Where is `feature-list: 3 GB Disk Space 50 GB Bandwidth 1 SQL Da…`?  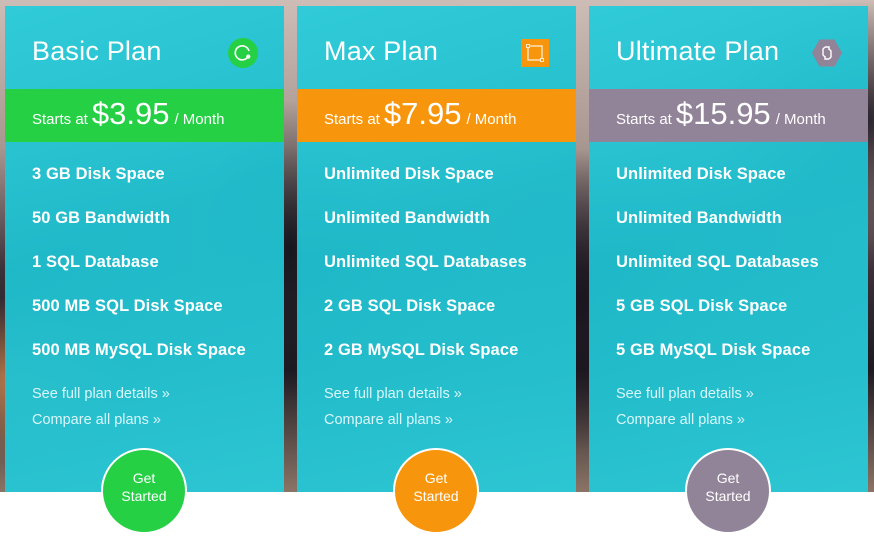 feature-list: 3 GB Disk Space 50 GB Bandwidth 1 SQL Da… is located at coordinates (139, 274).